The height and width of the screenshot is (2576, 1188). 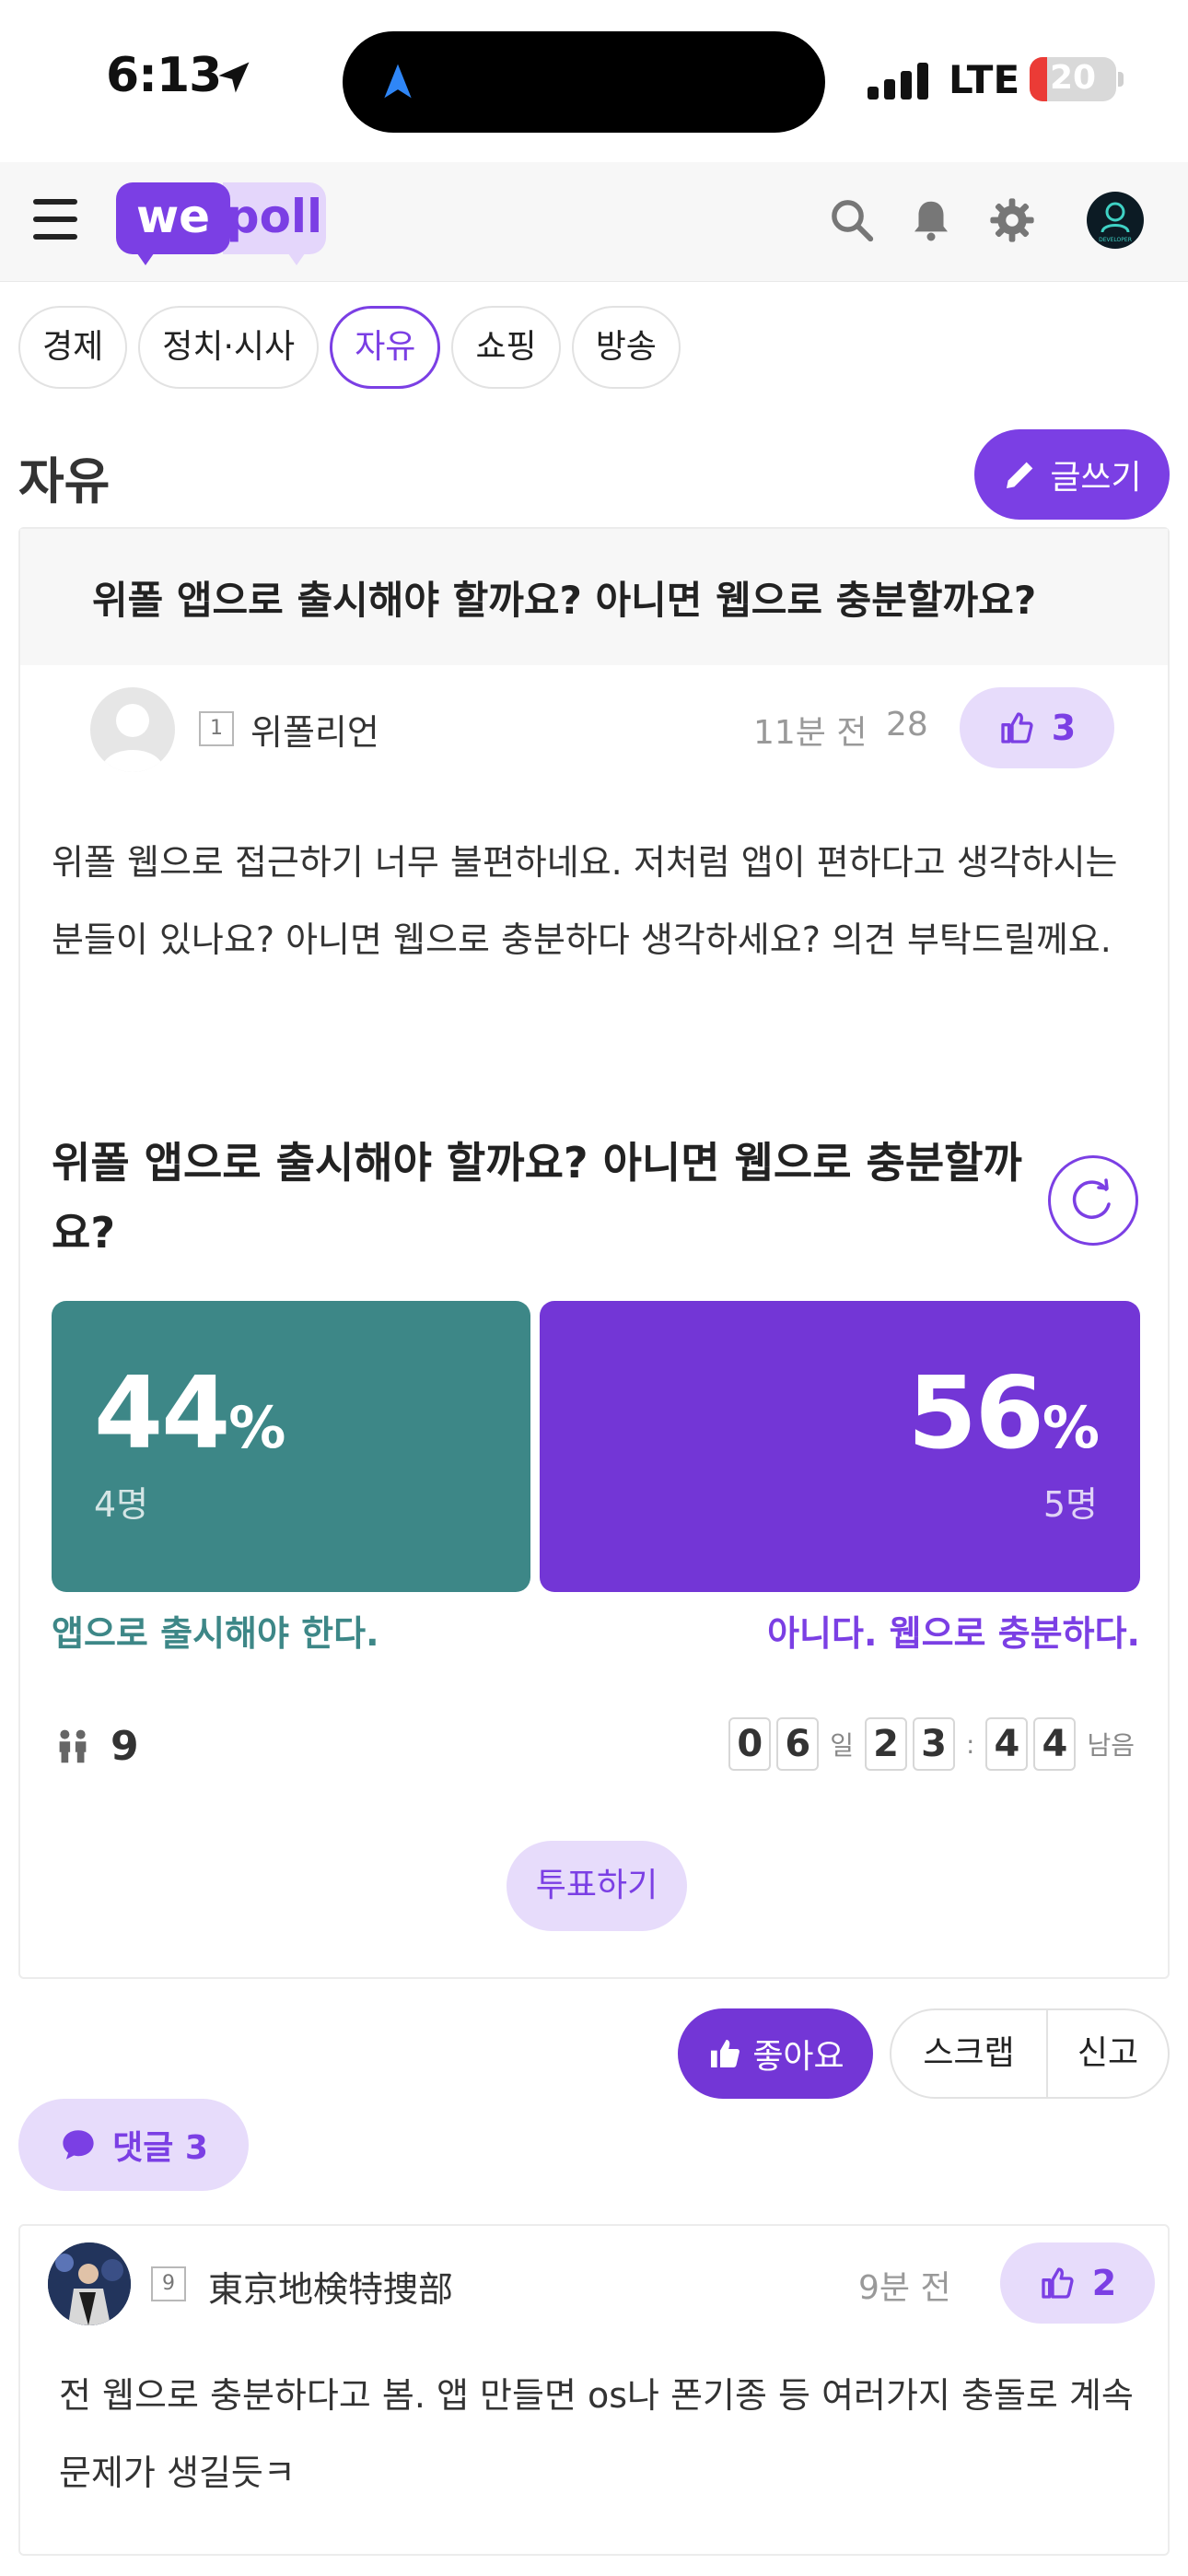 I want to click on poll-option-web-percent-value: 56, so click(x=976, y=1413).